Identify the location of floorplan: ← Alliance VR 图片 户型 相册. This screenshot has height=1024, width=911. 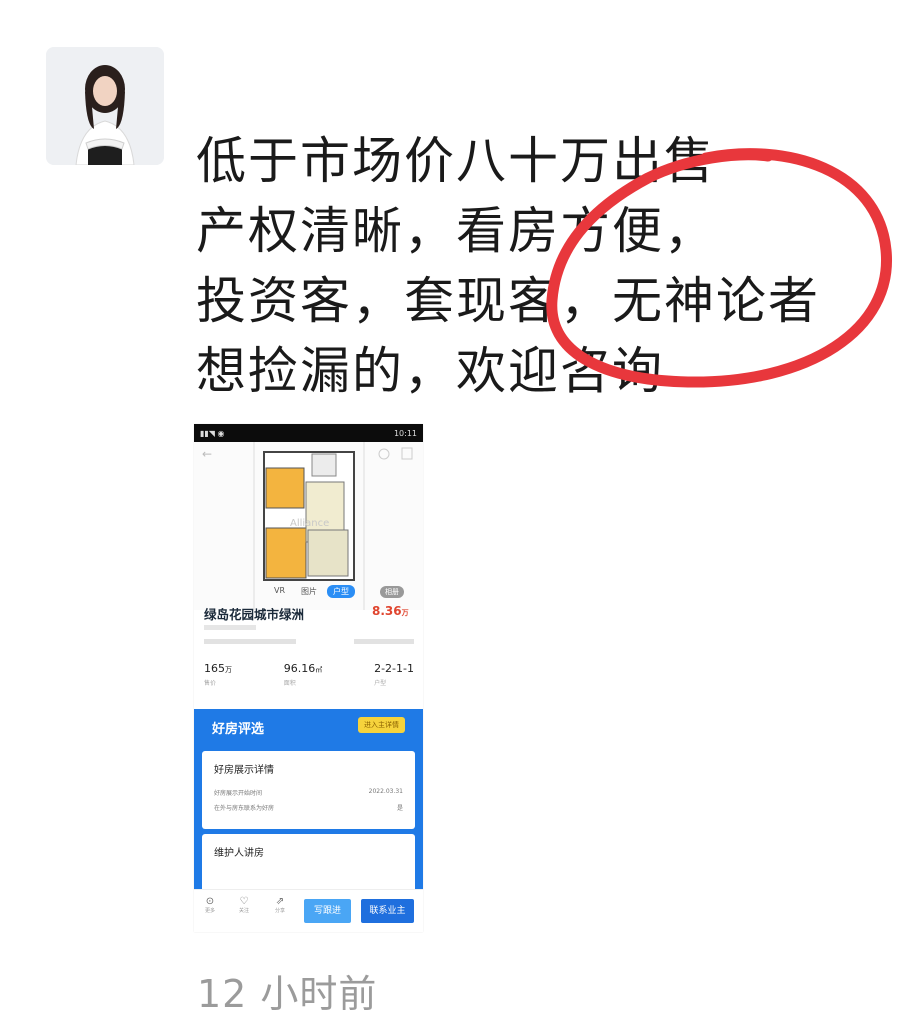
(308, 526).